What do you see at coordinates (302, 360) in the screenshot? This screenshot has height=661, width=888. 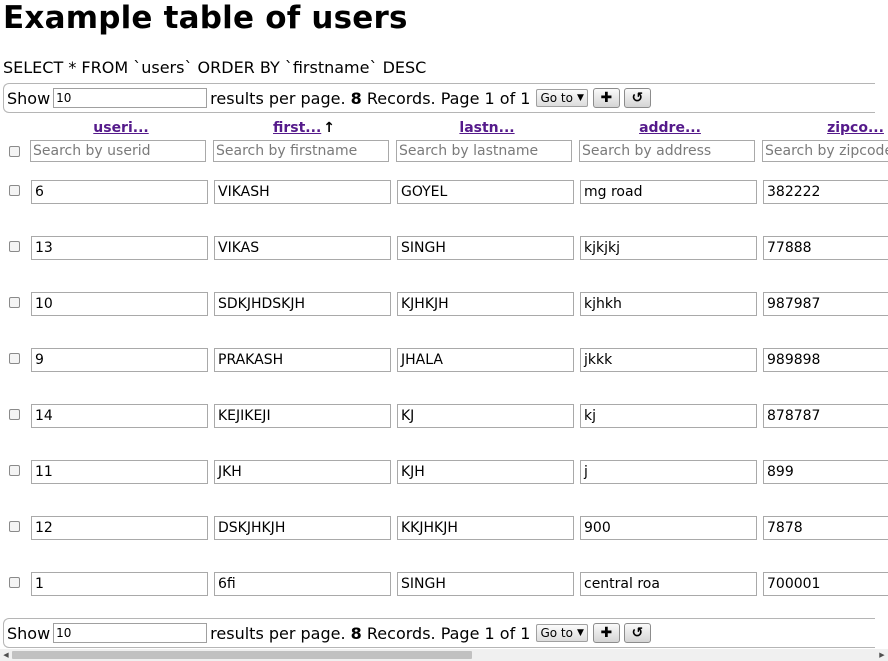 I see `cell-firstname: PRAKASH` at bounding box center [302, 360].